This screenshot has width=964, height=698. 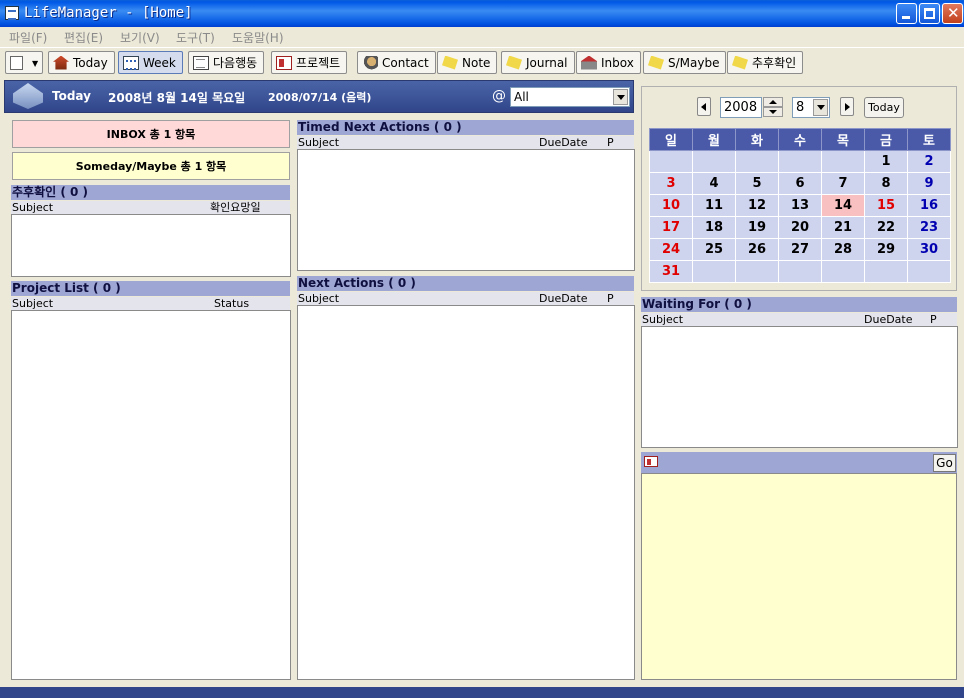 What do you see at coordinates (886, 249) in the screenshot?
I see `calendar-day: 29` at bounding box center [886, 249].